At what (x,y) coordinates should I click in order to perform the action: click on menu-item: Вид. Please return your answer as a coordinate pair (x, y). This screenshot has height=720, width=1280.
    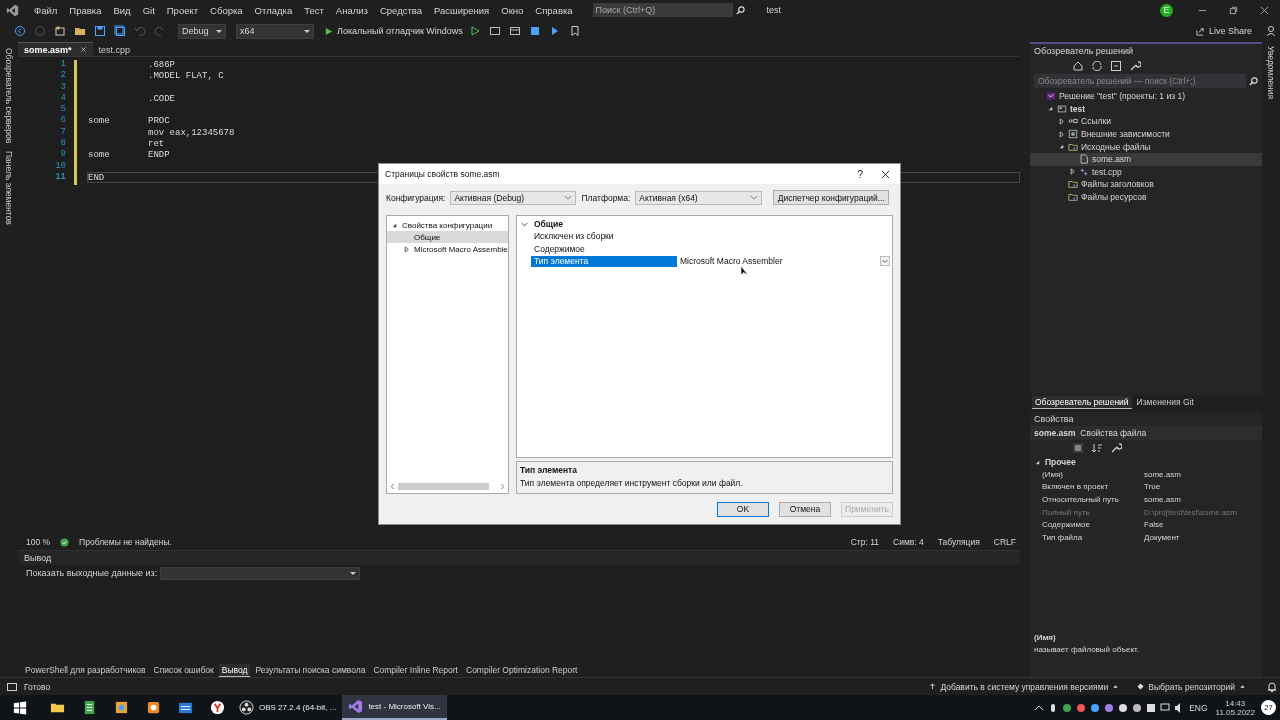
    Looking at the image, I should click on (122, 10).